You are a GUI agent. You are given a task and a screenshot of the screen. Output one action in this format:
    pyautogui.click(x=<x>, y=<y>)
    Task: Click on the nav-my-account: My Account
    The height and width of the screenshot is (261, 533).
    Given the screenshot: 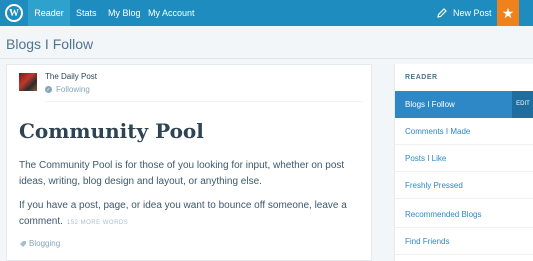 What is the action you would take?
    pyautogui.click(x=171, y=13)
    